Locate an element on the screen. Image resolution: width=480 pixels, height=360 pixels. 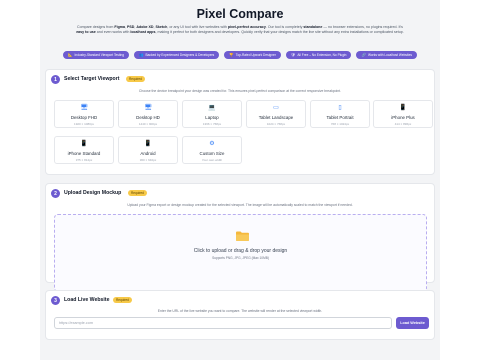
viewport-name: iPhone Plus is located at coordinates (403, 117).